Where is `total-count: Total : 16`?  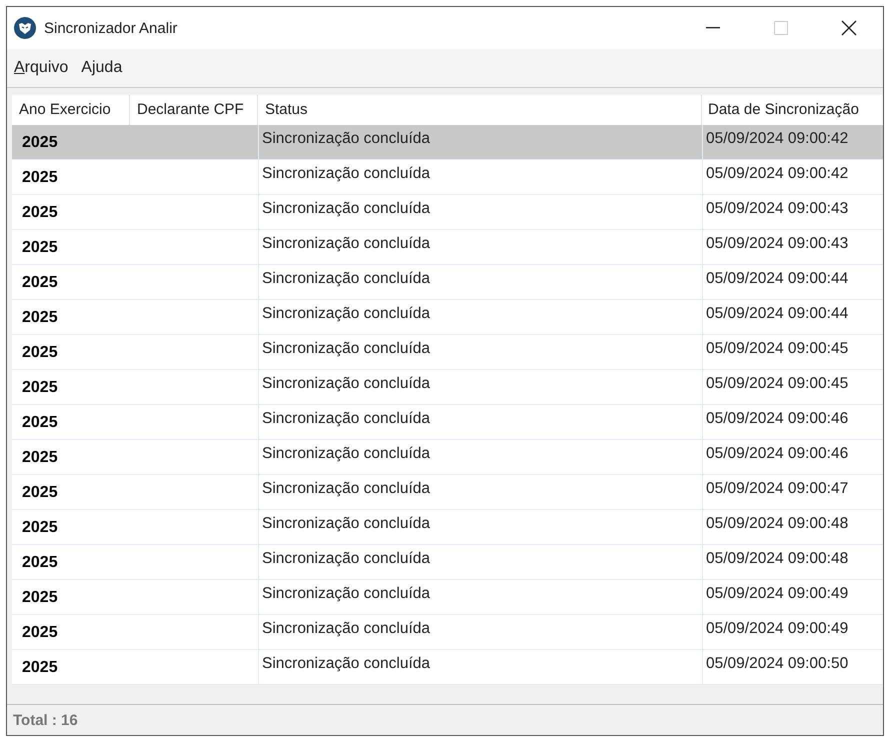 total-count: Total : 16 is located at coordinates (45, 720).